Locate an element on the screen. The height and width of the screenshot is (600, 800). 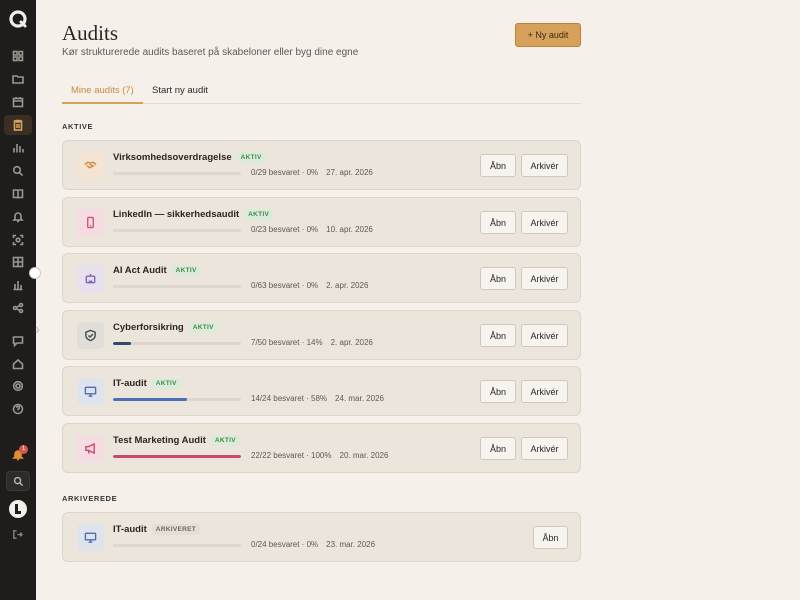
sidebar-collapse-handle is located at coordinates (35, 273).